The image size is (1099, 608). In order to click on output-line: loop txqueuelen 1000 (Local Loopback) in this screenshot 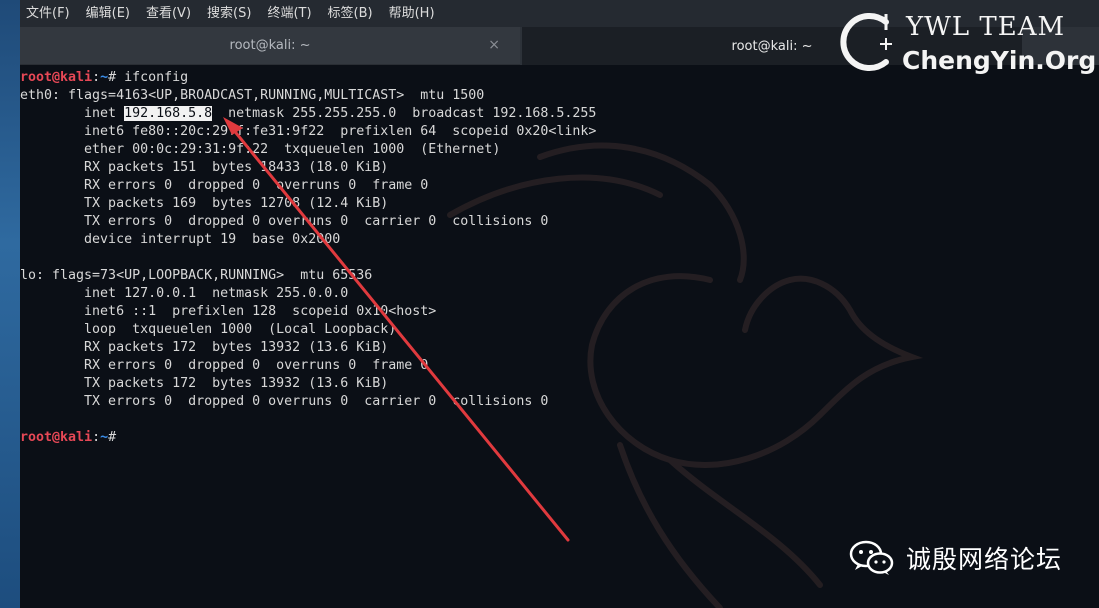, I will do `click(208, 329)`.